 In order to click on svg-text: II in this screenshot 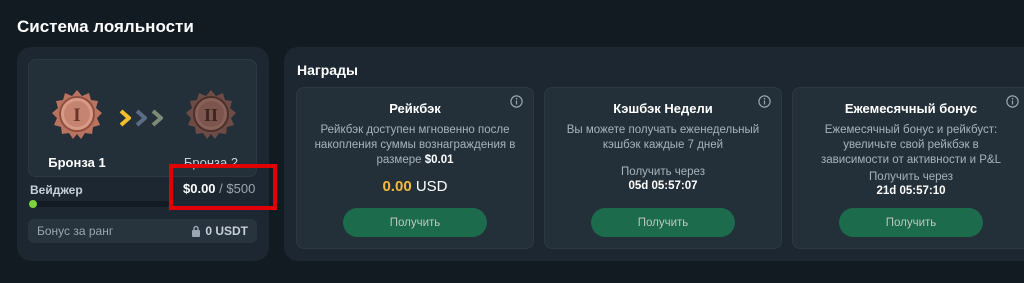, I will do `click(211, 115)`.